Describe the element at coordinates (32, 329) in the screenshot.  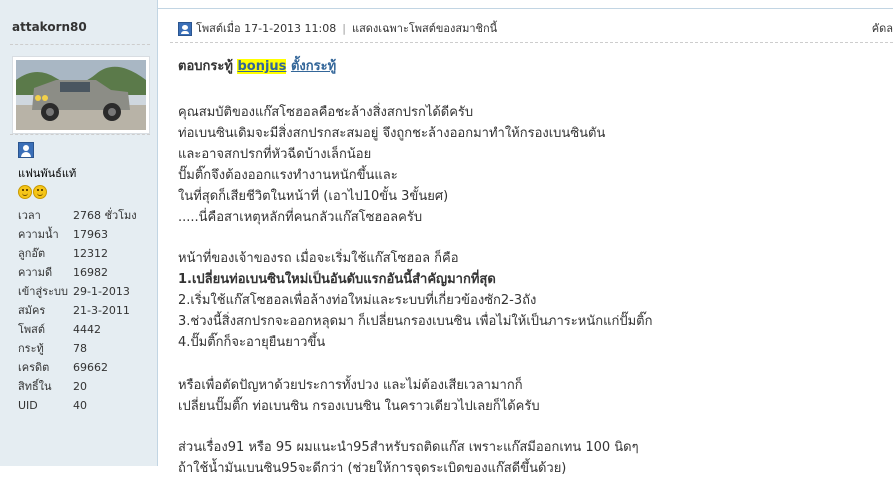
I see `stat-label: โพสต์` at that location.